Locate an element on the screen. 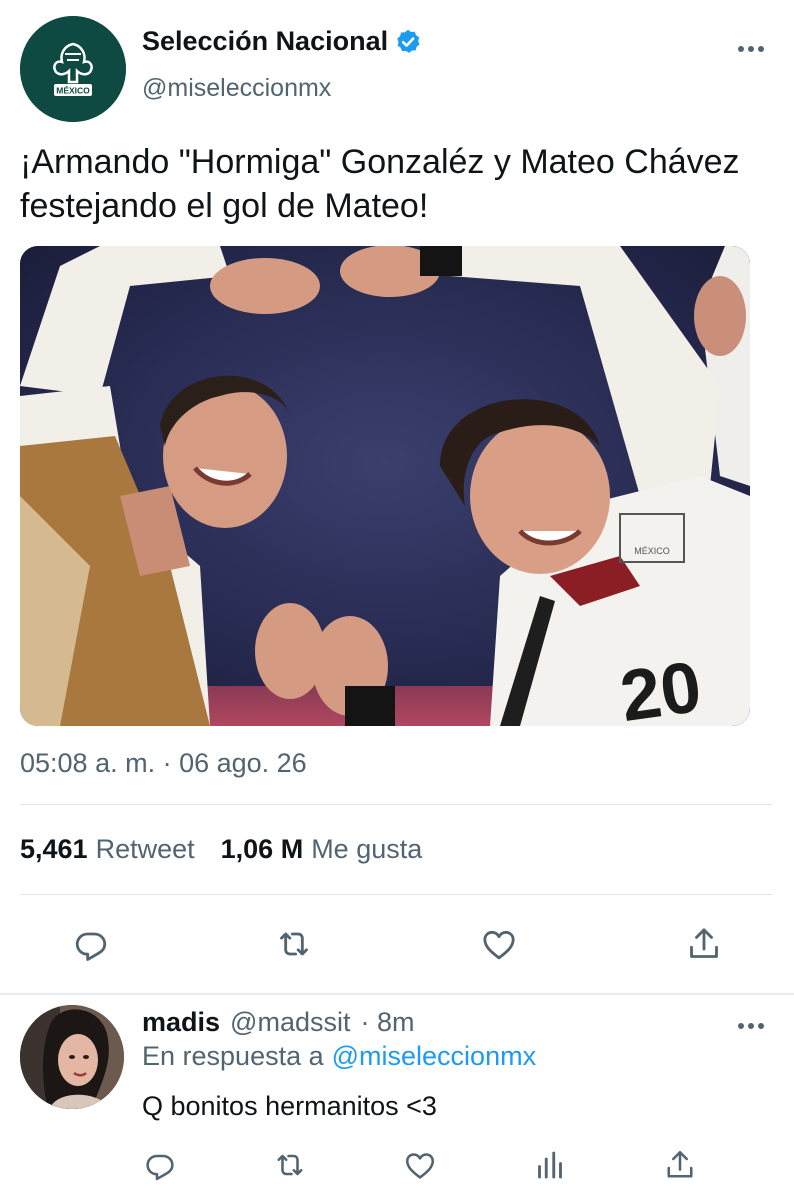 This screenshot has width=794, height=1200. reply-text: Q bonitos hermanitos <3 is located at coordinates (289, 1106).